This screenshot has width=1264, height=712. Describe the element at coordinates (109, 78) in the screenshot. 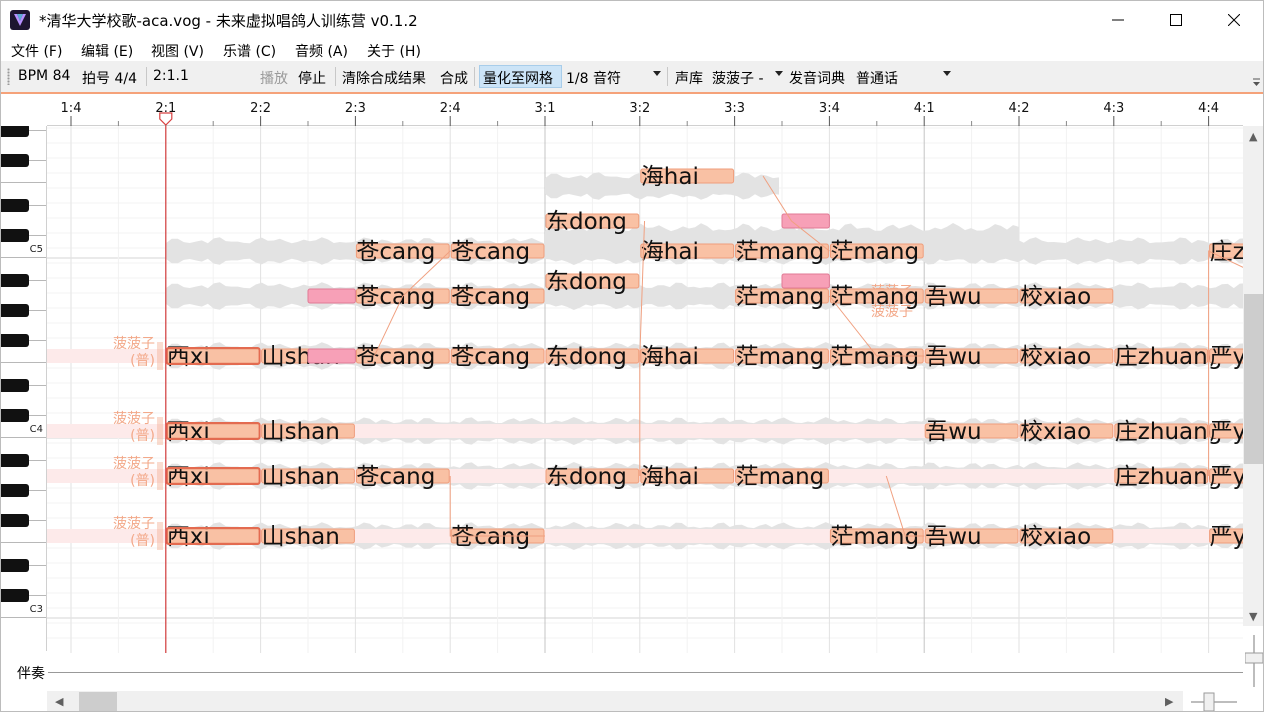

I see `time-signature-display: 拍号 4/4` at that location.